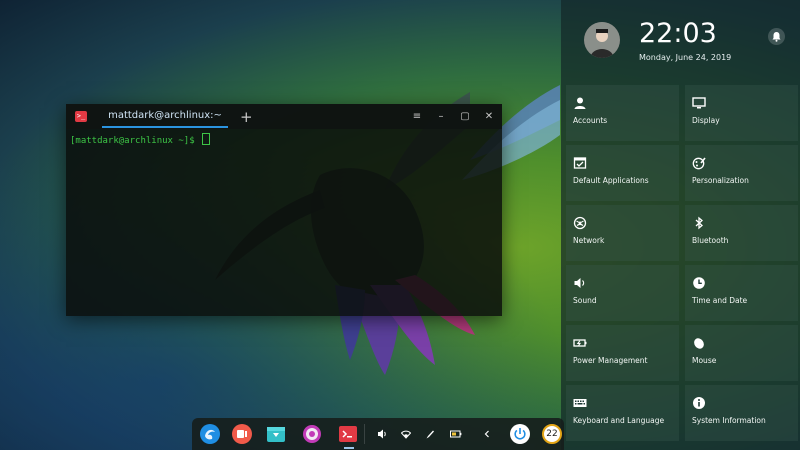 This screenshot has width=800, height=450. What do you see at coordinates (580, 223) in the screenshot?
I see `network-icon` at bounding box center [580, 223].